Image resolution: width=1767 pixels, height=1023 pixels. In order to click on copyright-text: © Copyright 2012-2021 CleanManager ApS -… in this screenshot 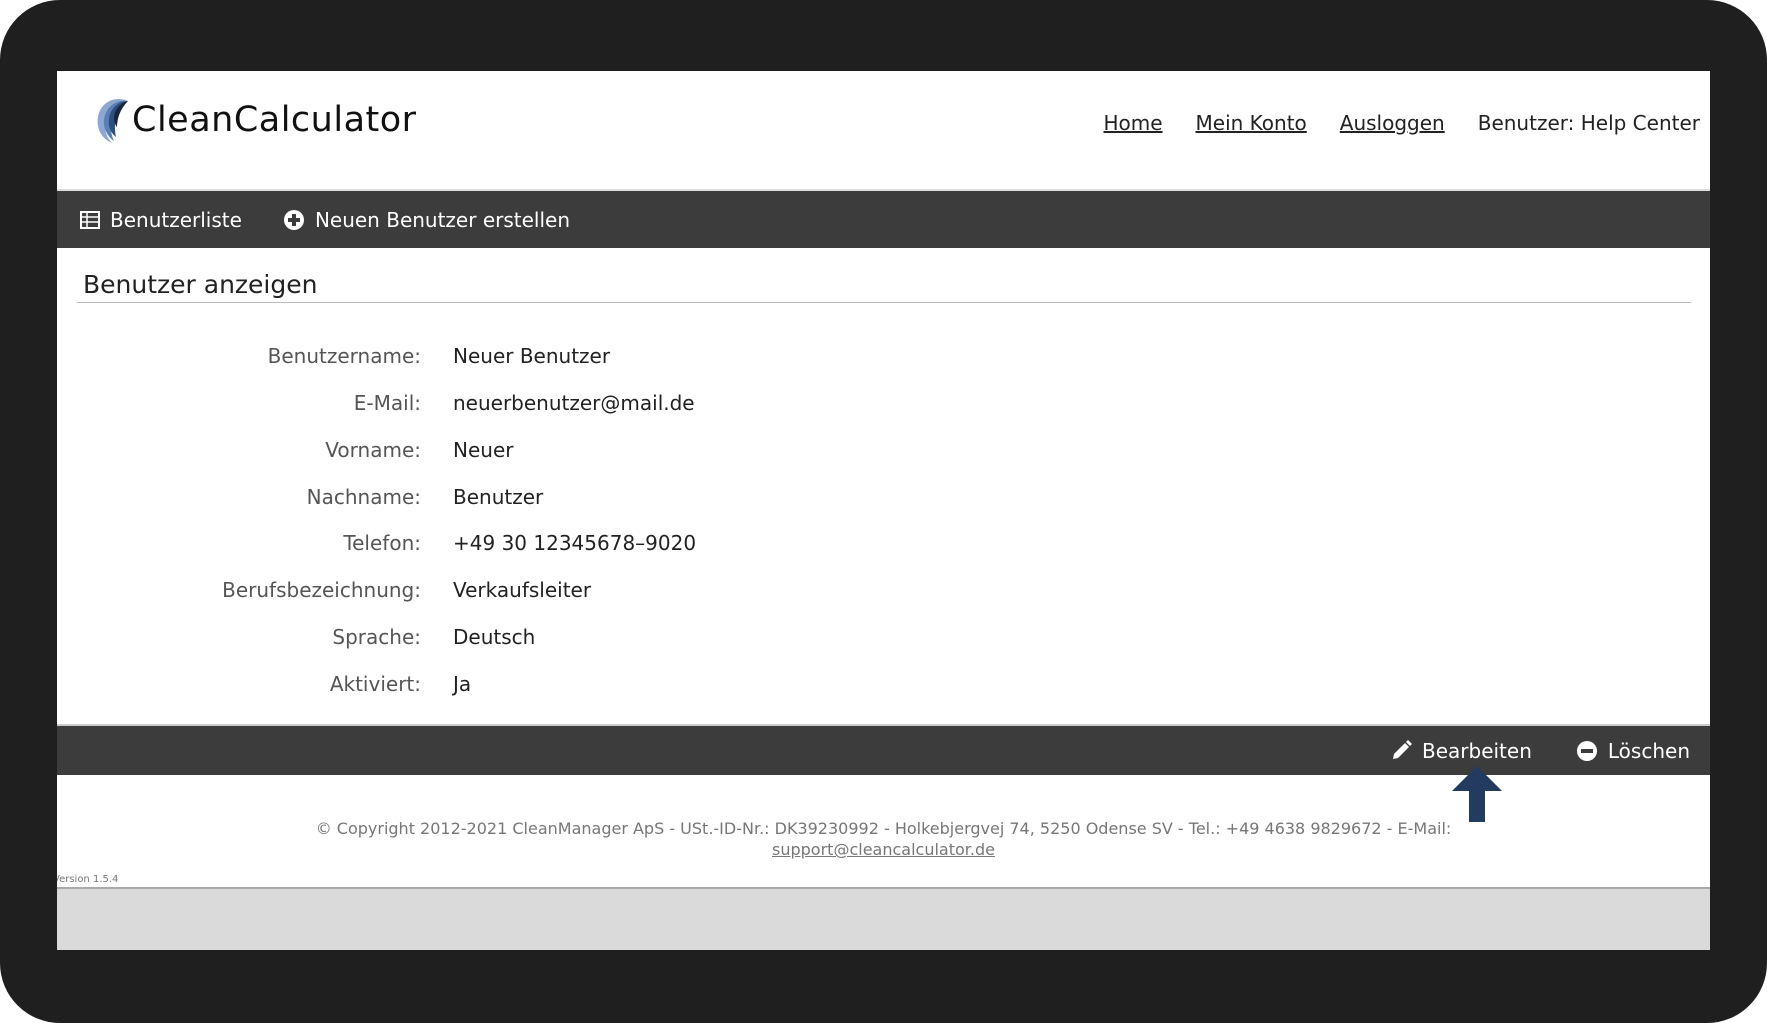, I will do `click(883, 839)`.